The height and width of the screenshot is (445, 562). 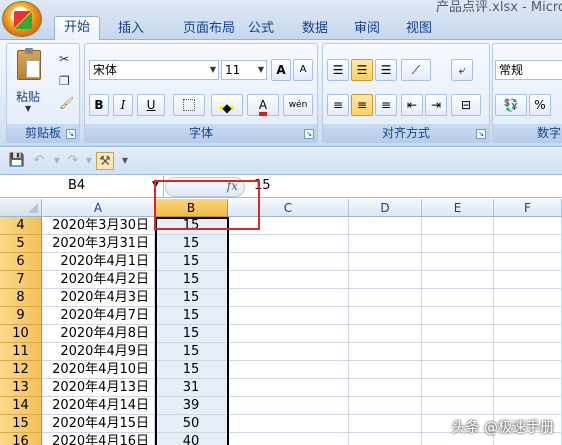 What do you see at coordinates (21, 439) in the screenshot?
I see `row-header: 16` at bounding box center [21, 439].